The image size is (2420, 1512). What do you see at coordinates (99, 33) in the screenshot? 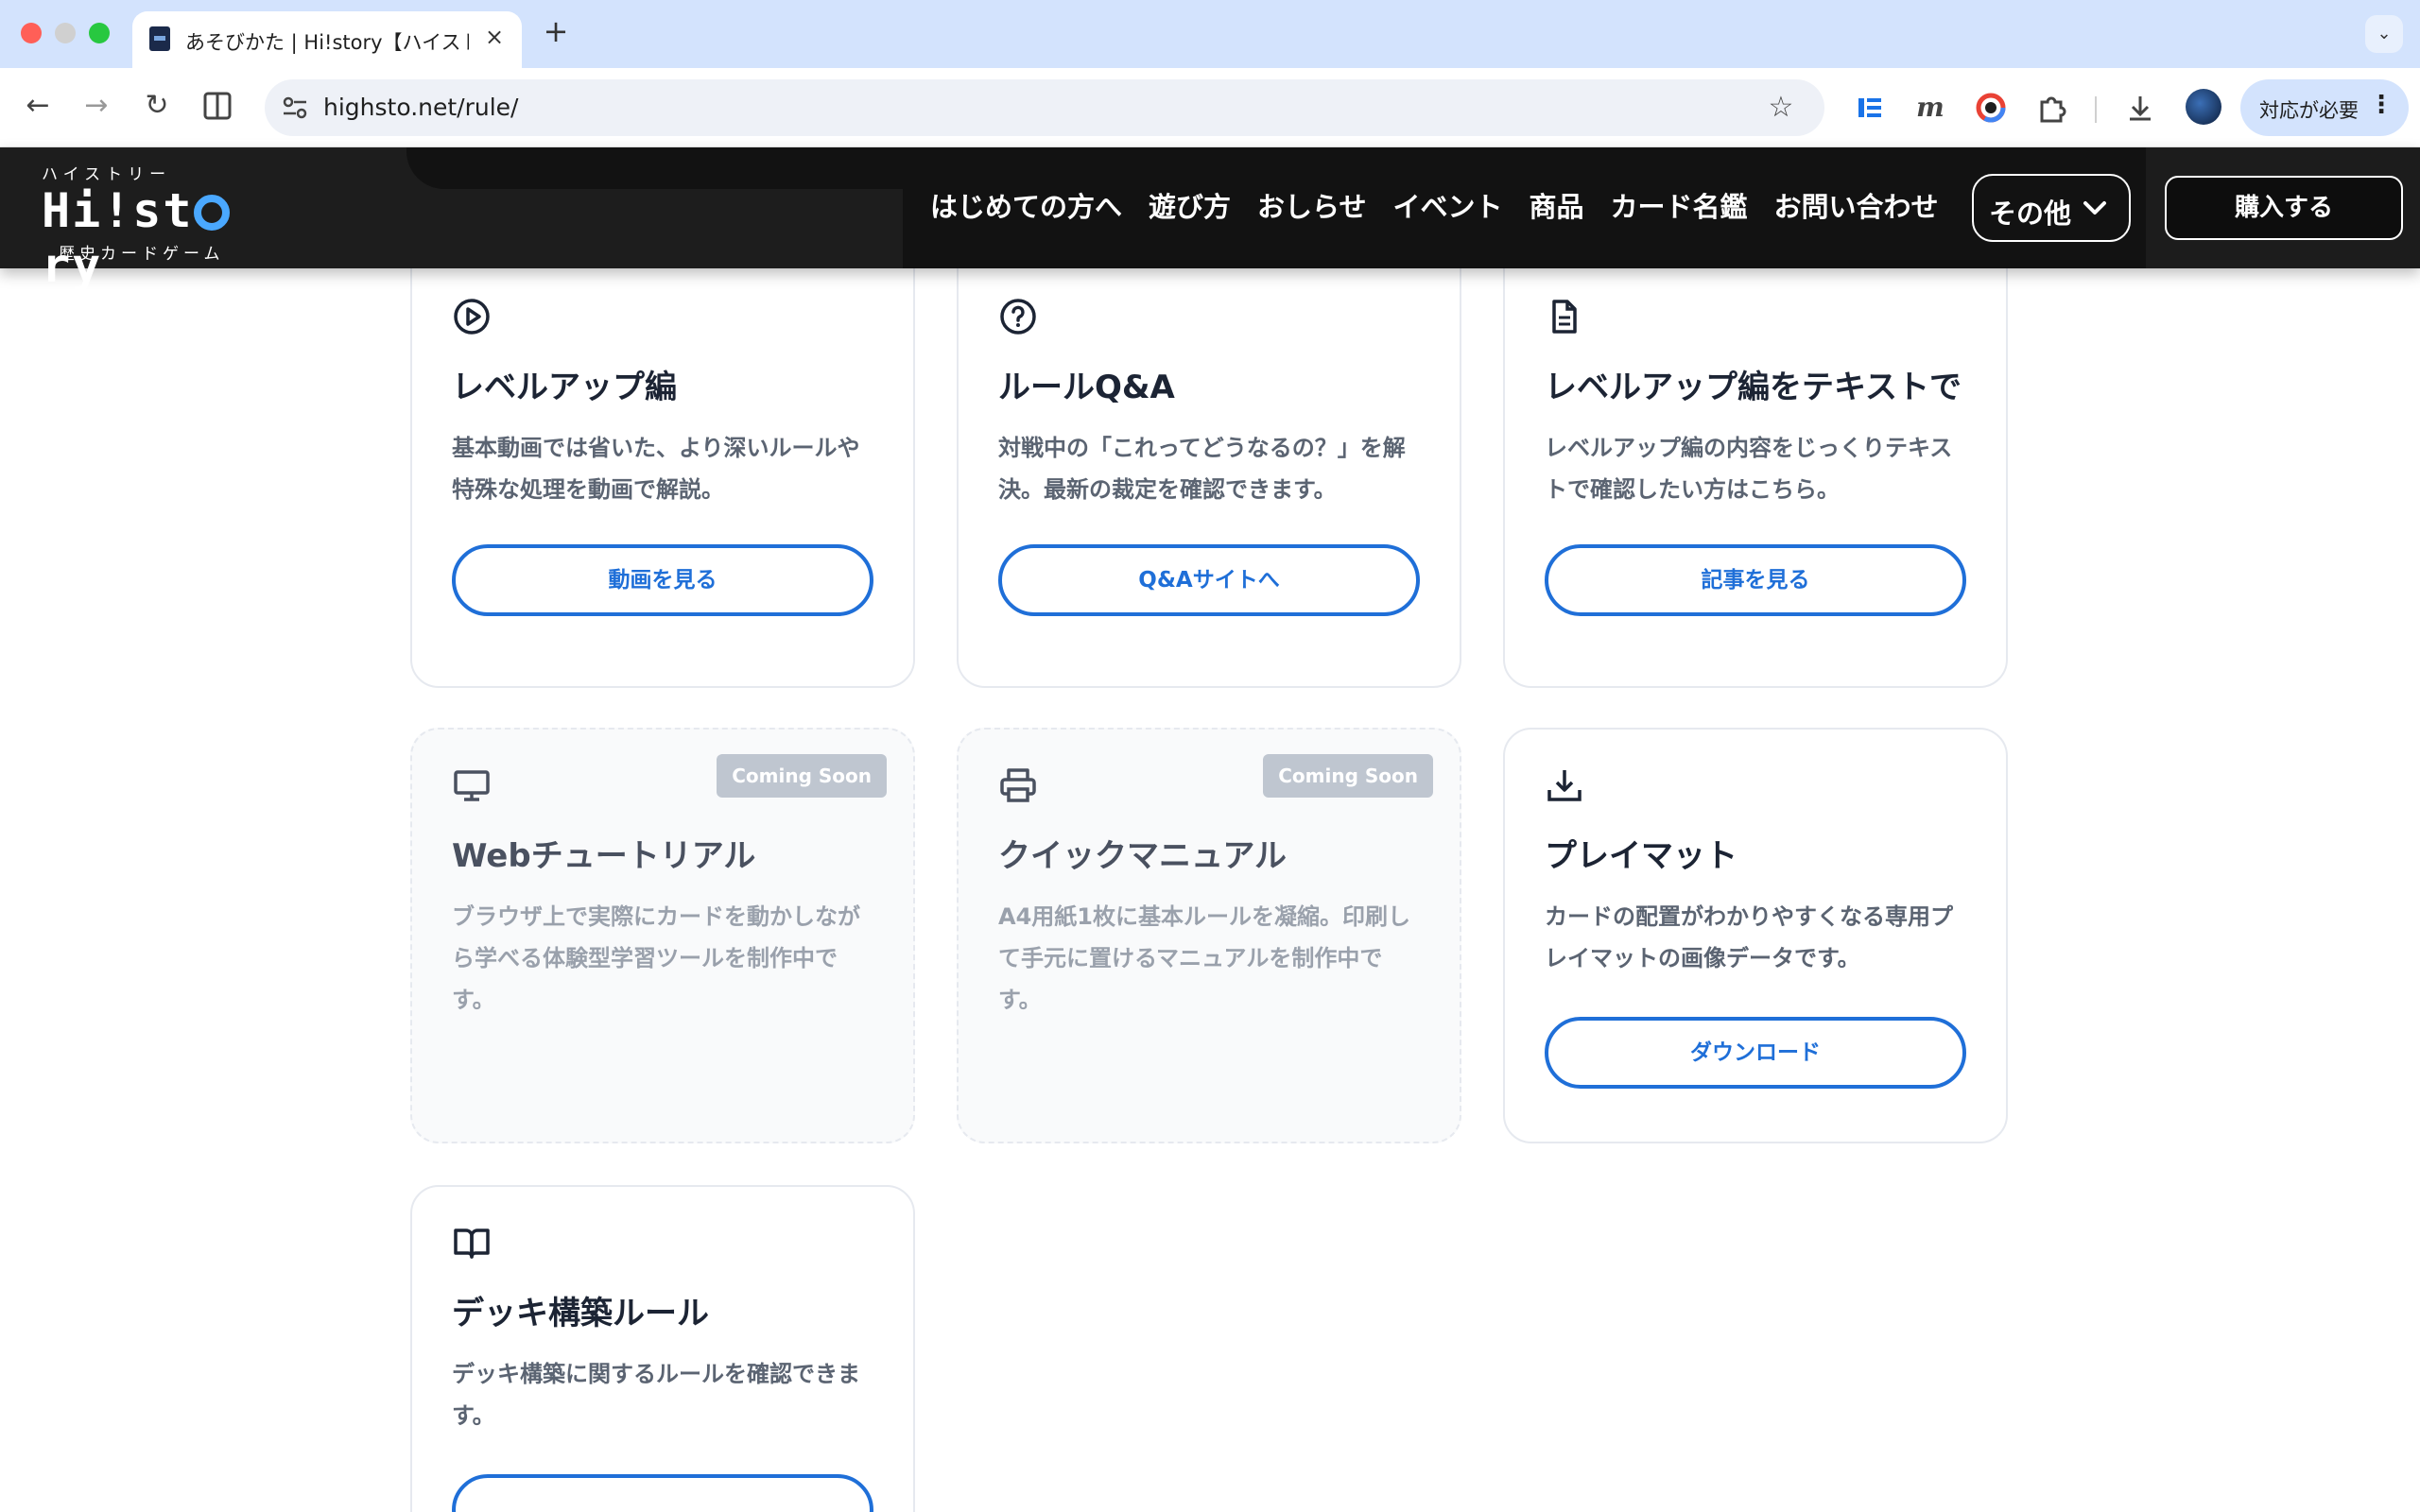
I see `window-zoom-button` at bounding box center [99, 33].